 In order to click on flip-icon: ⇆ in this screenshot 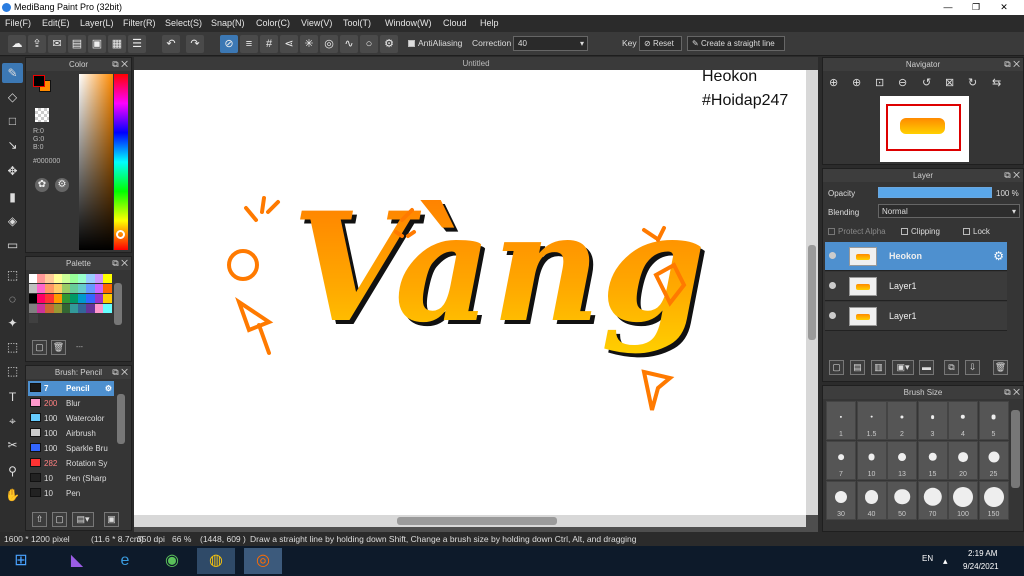, I will do `click(996, 82)`.